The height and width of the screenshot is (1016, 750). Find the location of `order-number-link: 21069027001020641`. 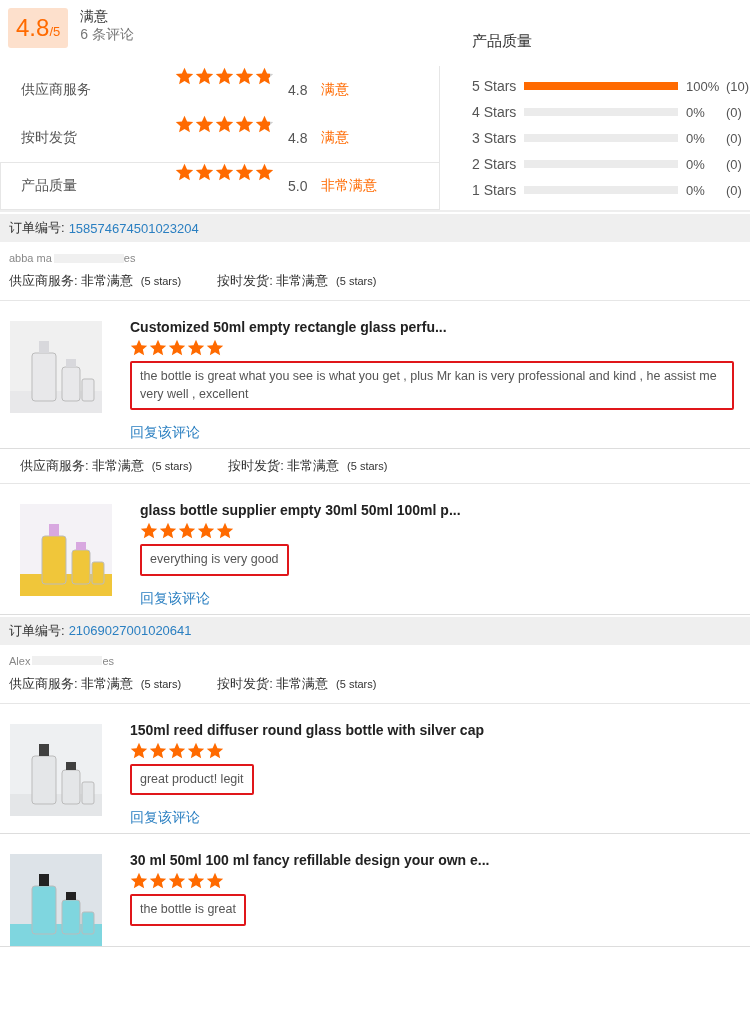

order-number-link: 21069027001020641 is located at coordinates (130, 630).